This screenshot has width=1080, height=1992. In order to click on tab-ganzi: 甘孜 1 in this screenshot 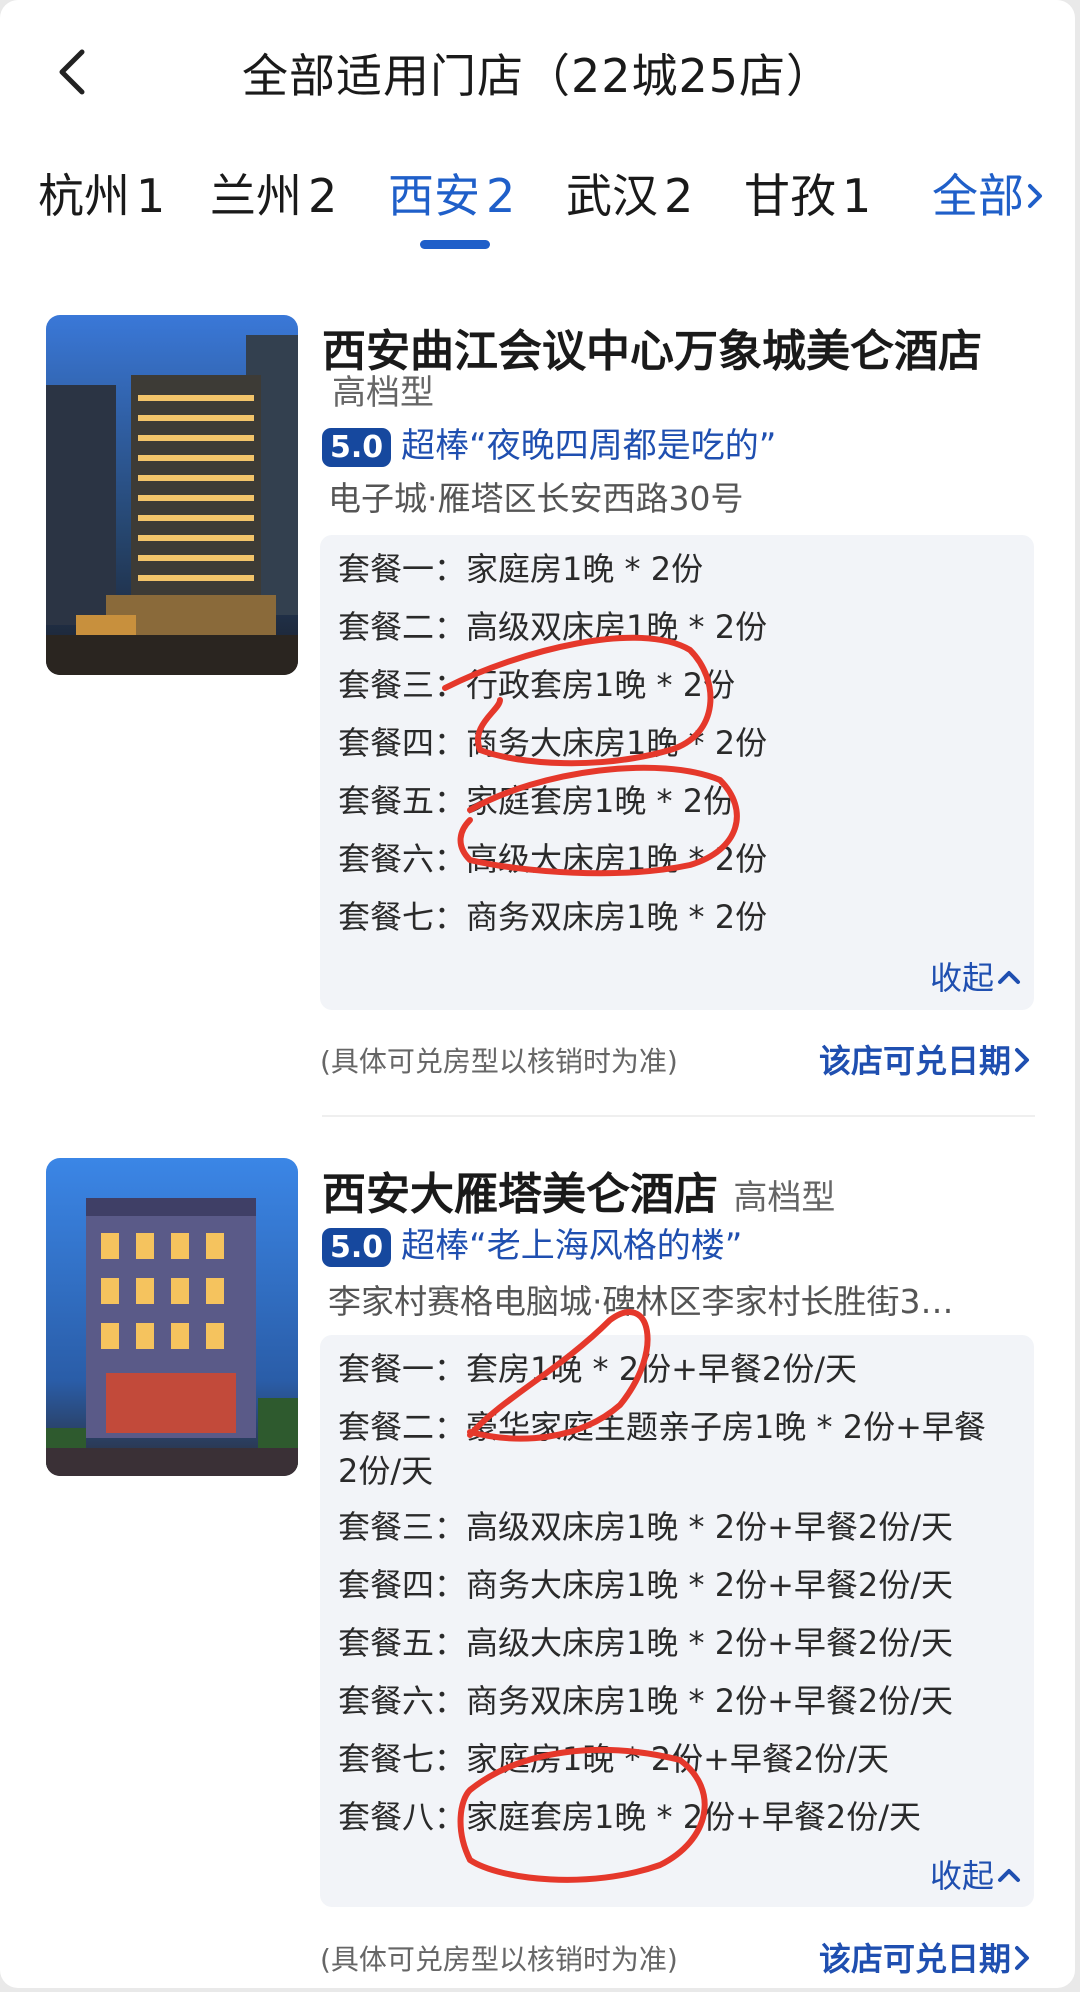, I will do `click(807, 193)`.